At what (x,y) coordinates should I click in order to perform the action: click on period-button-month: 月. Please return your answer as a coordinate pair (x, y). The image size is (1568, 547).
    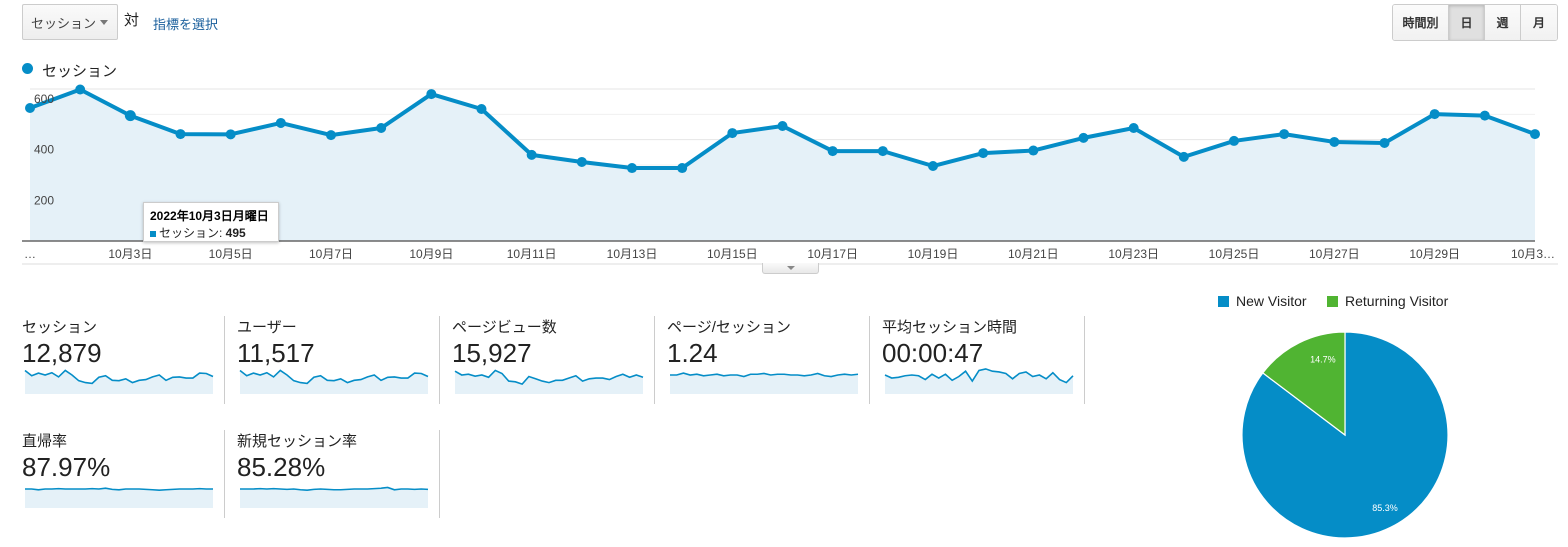
    Looking at the image, I should click on (1538, 22).